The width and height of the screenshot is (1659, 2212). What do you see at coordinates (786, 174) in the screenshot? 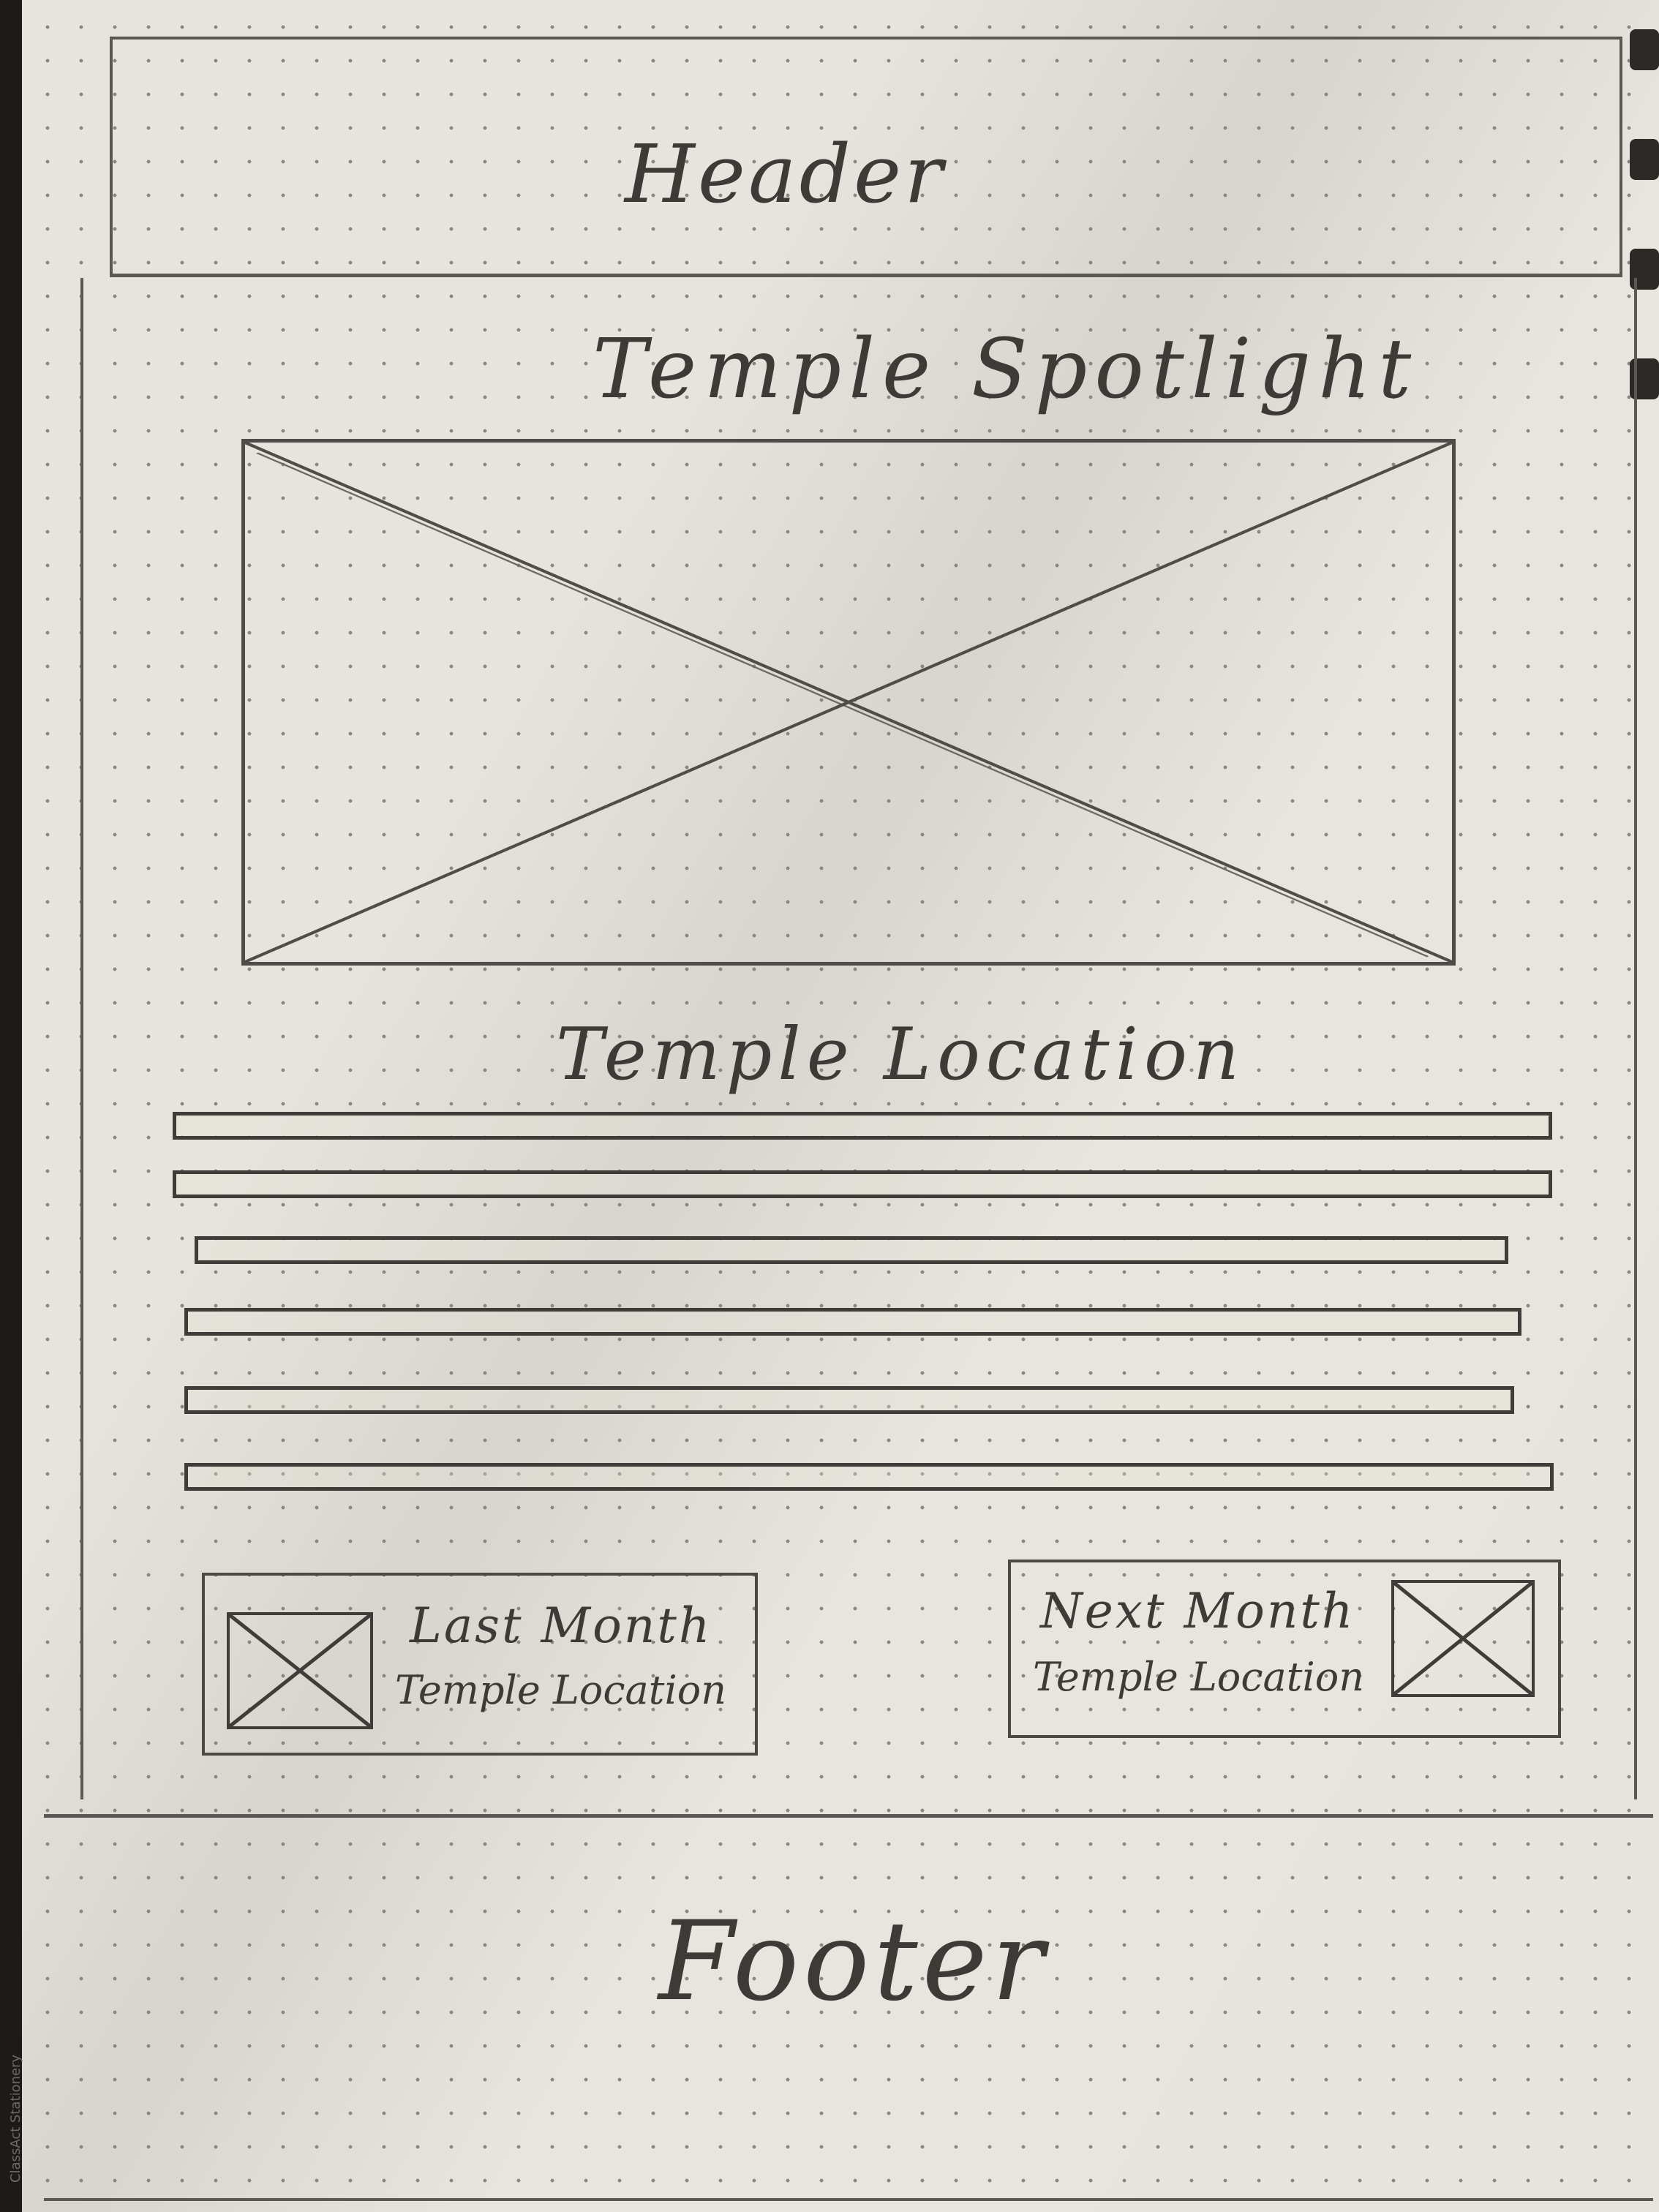
I see `header-label: Header` at bounding box center [786, 174].